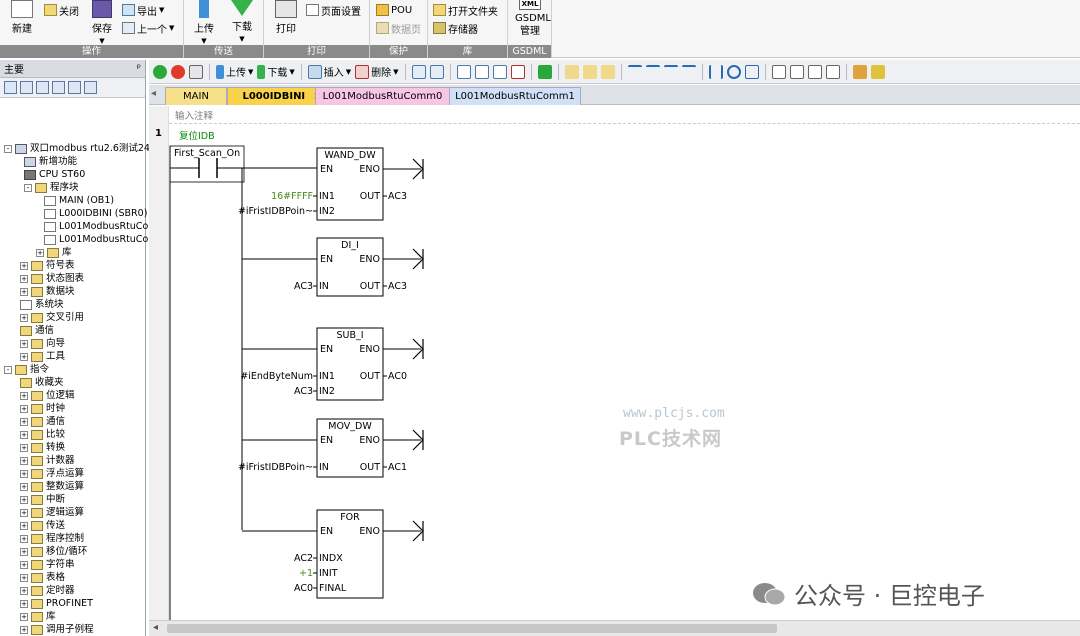 The image size is (1080, 636). What do you see at coordinates (571, 71) in the screenshot?
I see `bookmark-icon` at bounding box center [571, 71].